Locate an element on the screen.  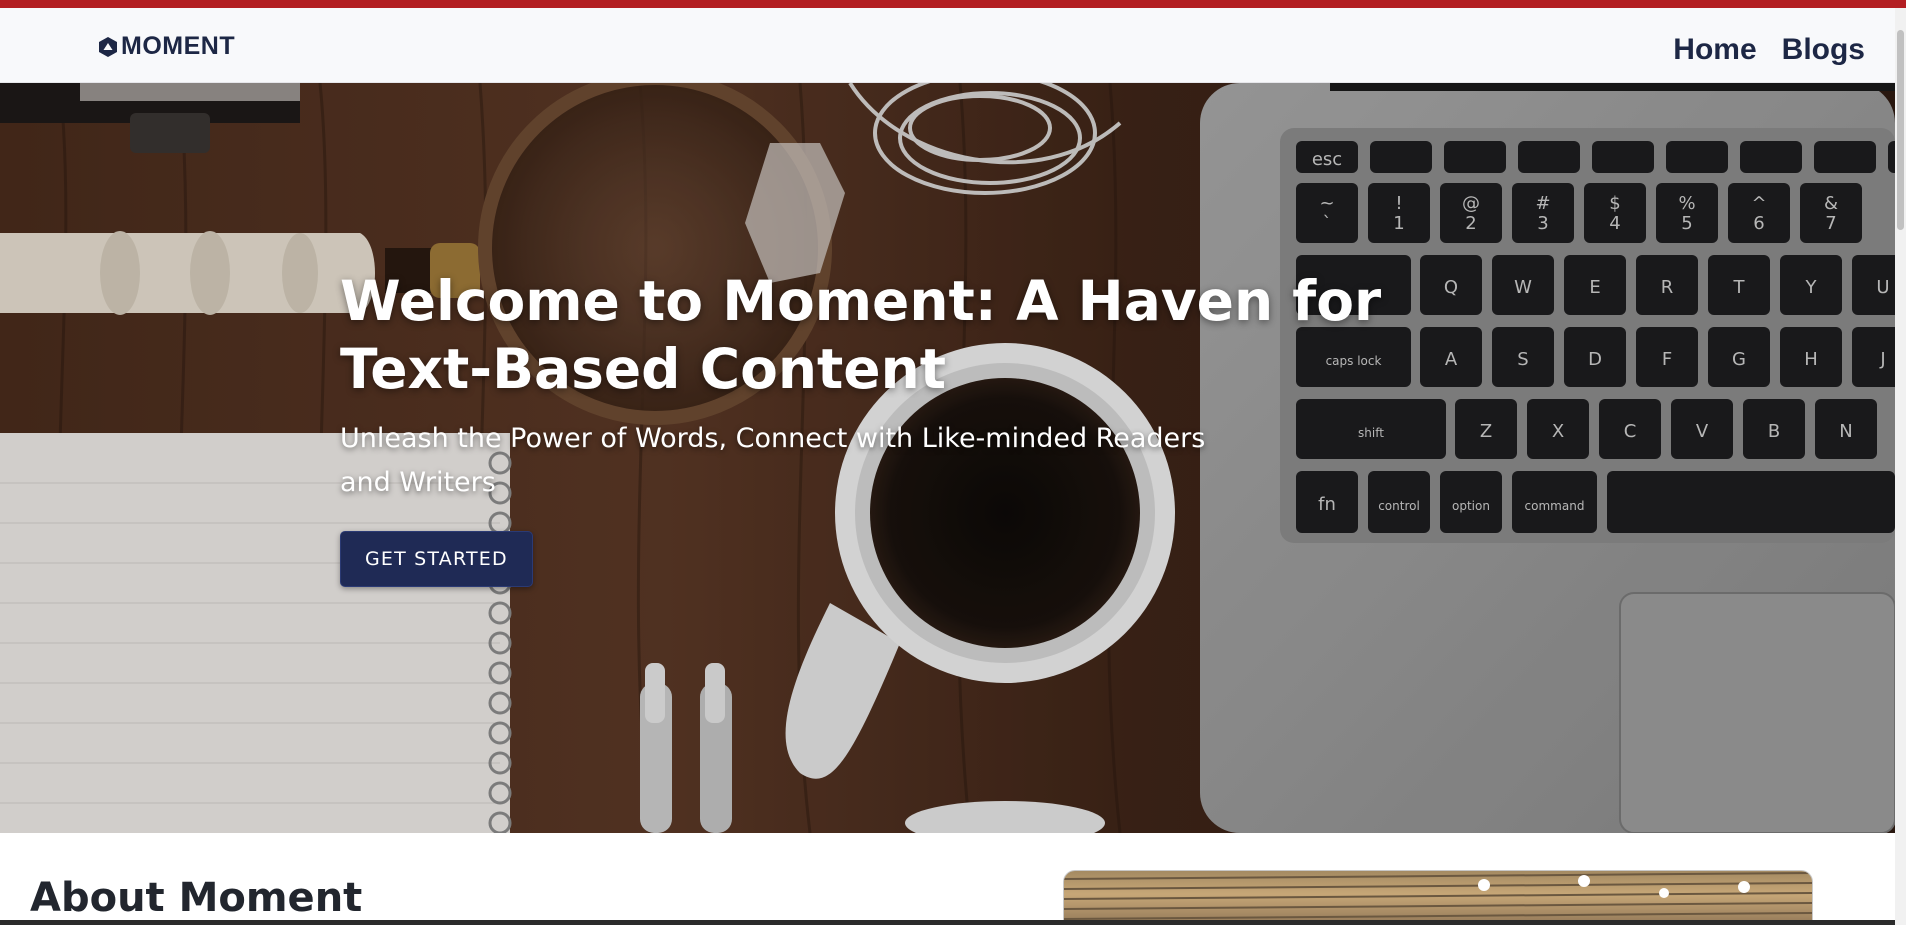
main-nav: Home Blogs is located at coordinates (1769, 50).